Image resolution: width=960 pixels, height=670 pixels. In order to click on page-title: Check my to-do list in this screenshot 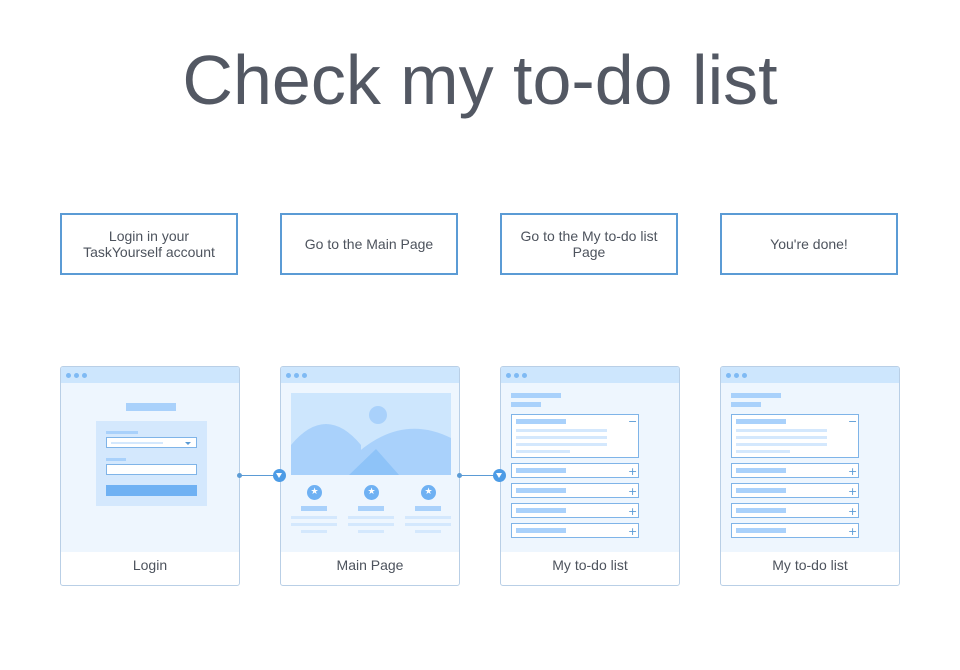, I will do `click(480, 80)`.